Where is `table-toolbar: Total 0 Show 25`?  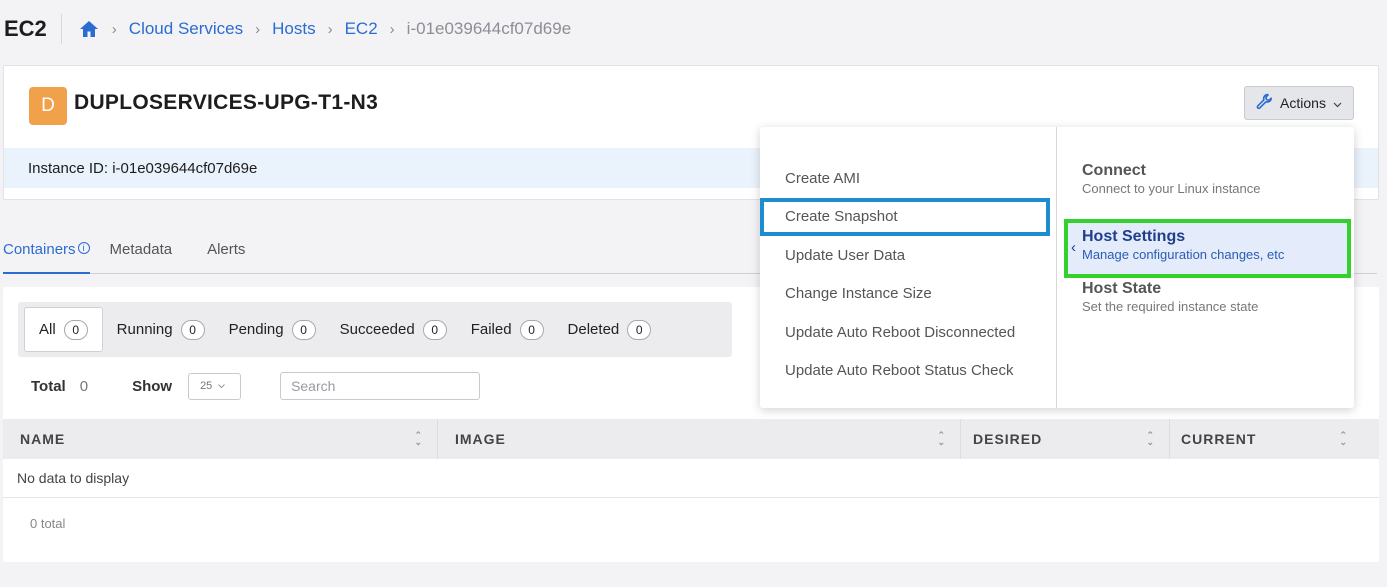 table-toolbar: Total 0 Show 25 is located at coordinates (256, 386).